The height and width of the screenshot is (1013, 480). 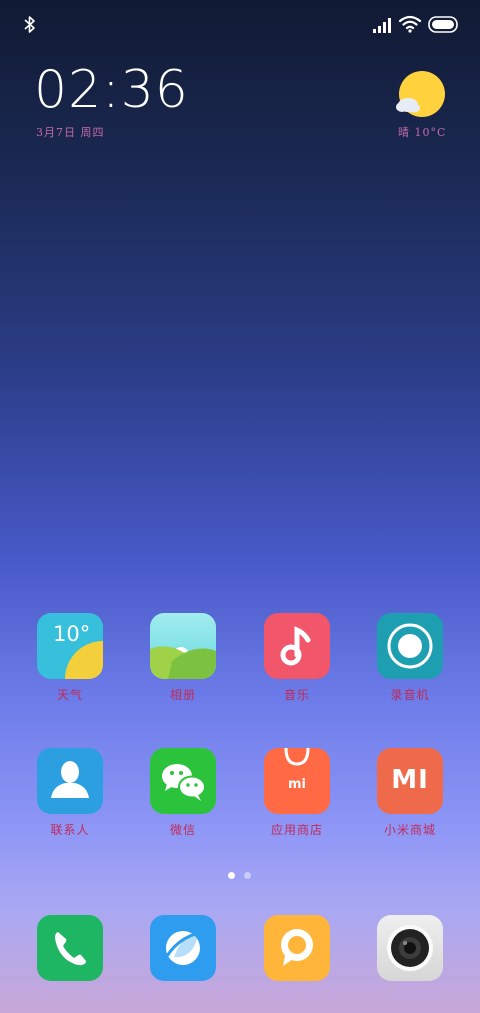 I want to click on page-indicator, so click(x=241, y=876).